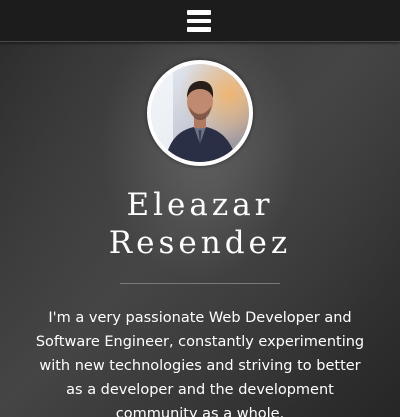 The width and height of the screenshot is (400, 417). I want to click on name-first: Eleazar, so click(200, 205).